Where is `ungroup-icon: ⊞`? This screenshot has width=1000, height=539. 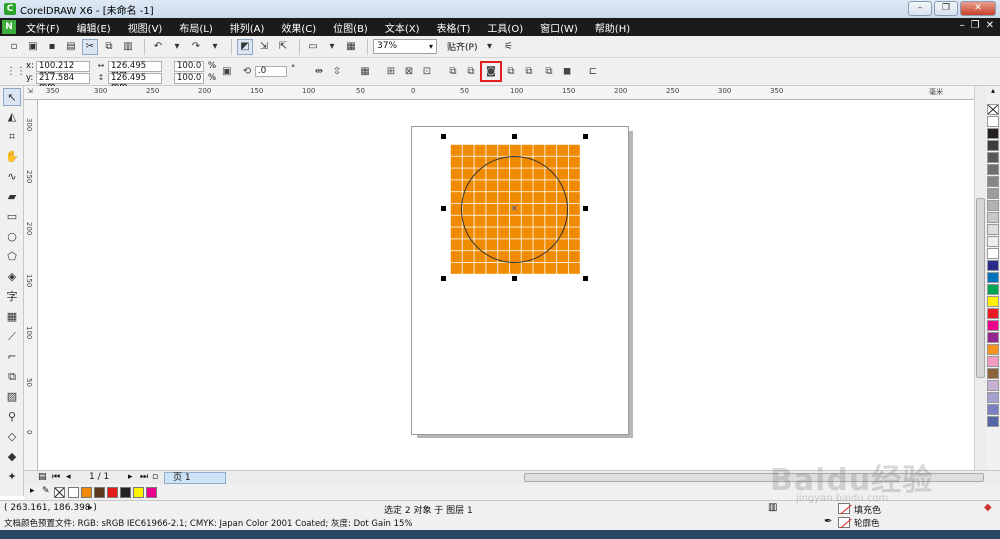 ungroup-icon: ⊞ is located at coordinates (391, 72).